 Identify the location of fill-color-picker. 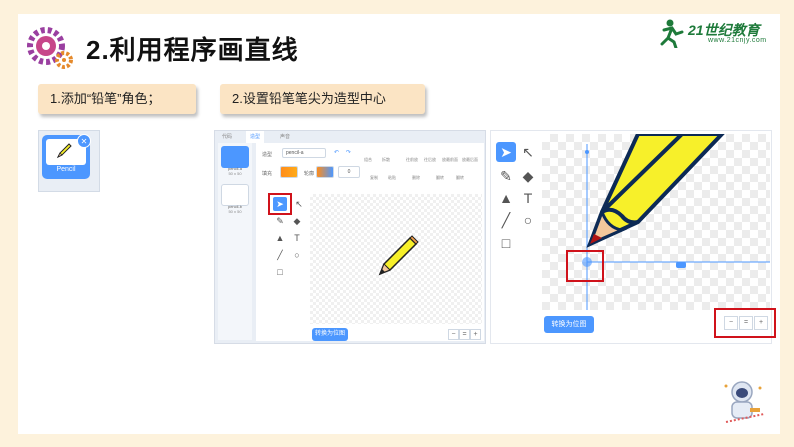
(289, 172).